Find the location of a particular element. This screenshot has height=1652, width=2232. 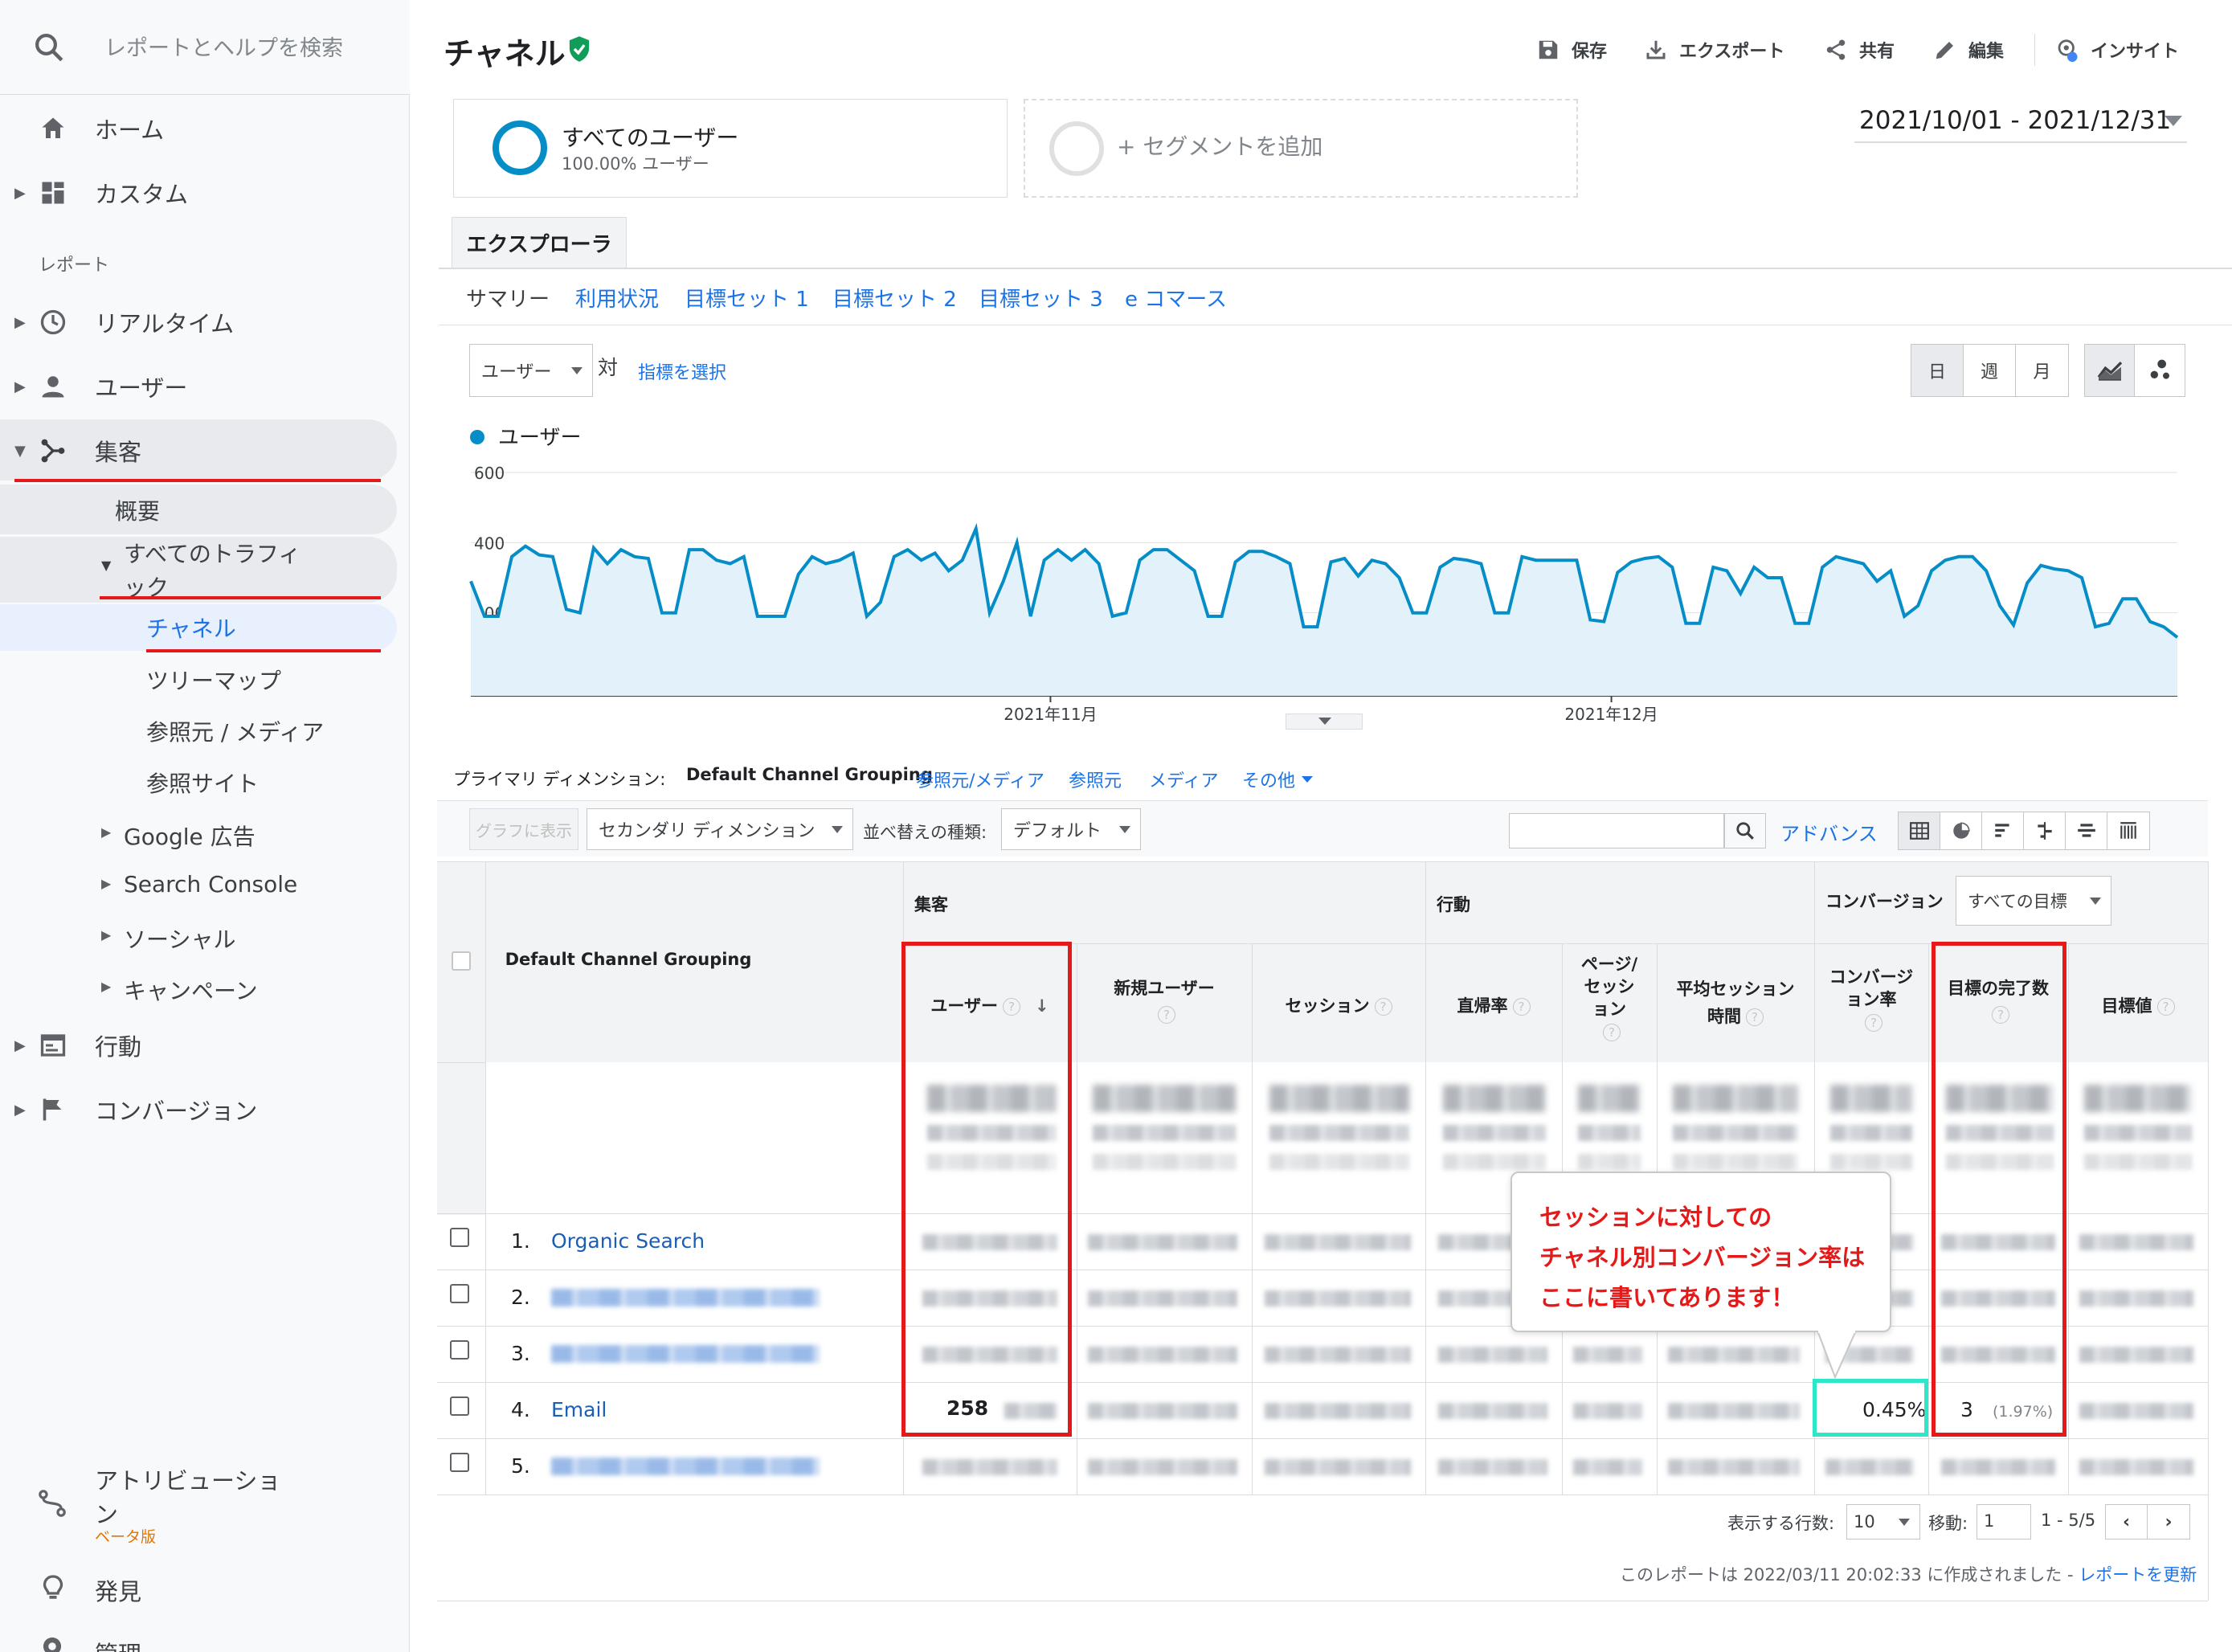

sidebar-item-channels: チャネル is located at coordinates (191, 628).